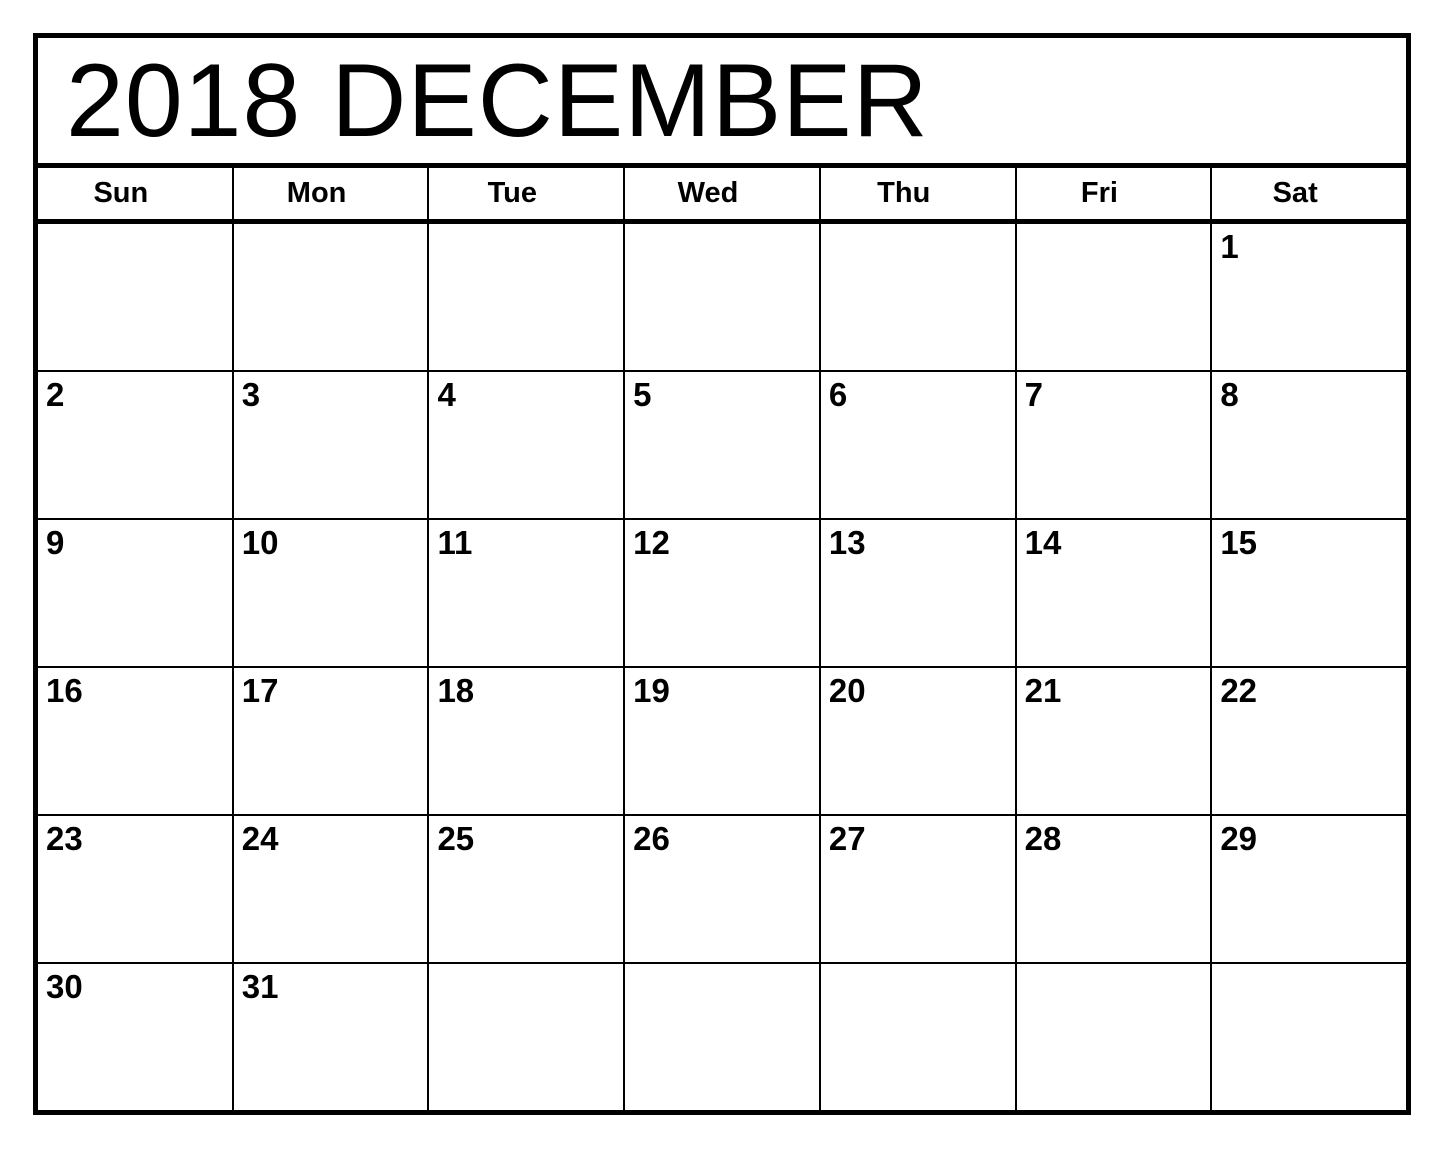 The width and height of the screenshot is (1444, 1156). I want to click on day-cell: 21, so click(1114, 741).